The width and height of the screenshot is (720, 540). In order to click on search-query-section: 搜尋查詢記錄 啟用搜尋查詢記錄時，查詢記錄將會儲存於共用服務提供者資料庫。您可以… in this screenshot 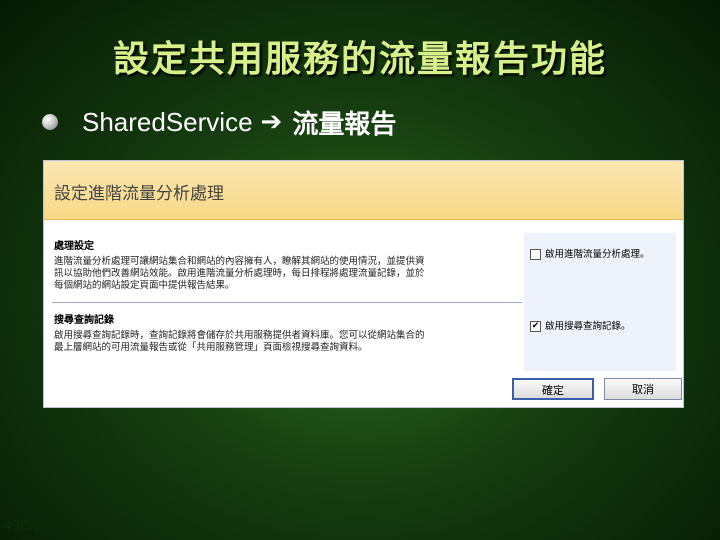, I will do `click(284, 332)`.